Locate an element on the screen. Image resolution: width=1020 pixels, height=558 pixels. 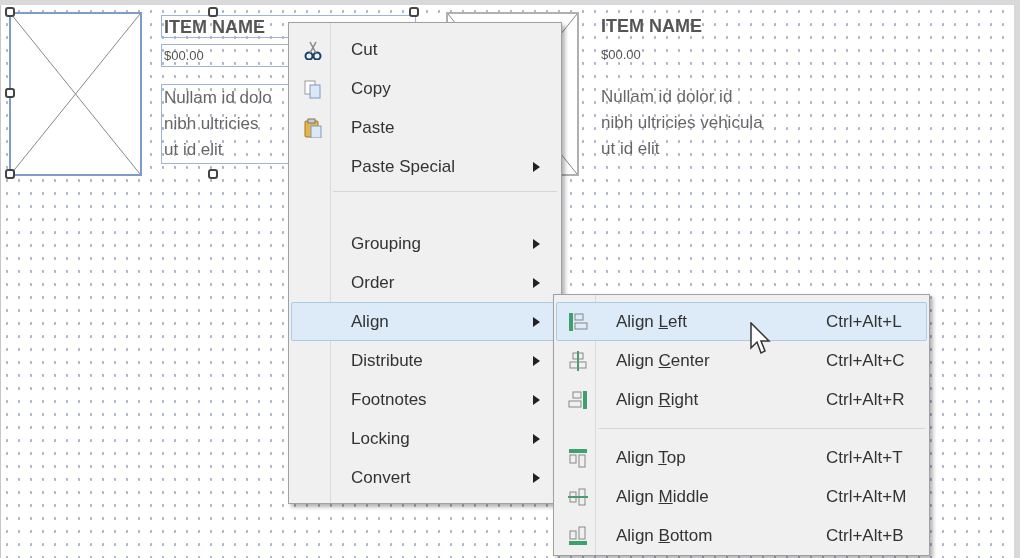
menu-item: Align Bottom Ctrl+Alt+B is located at coordinates (741, 535).